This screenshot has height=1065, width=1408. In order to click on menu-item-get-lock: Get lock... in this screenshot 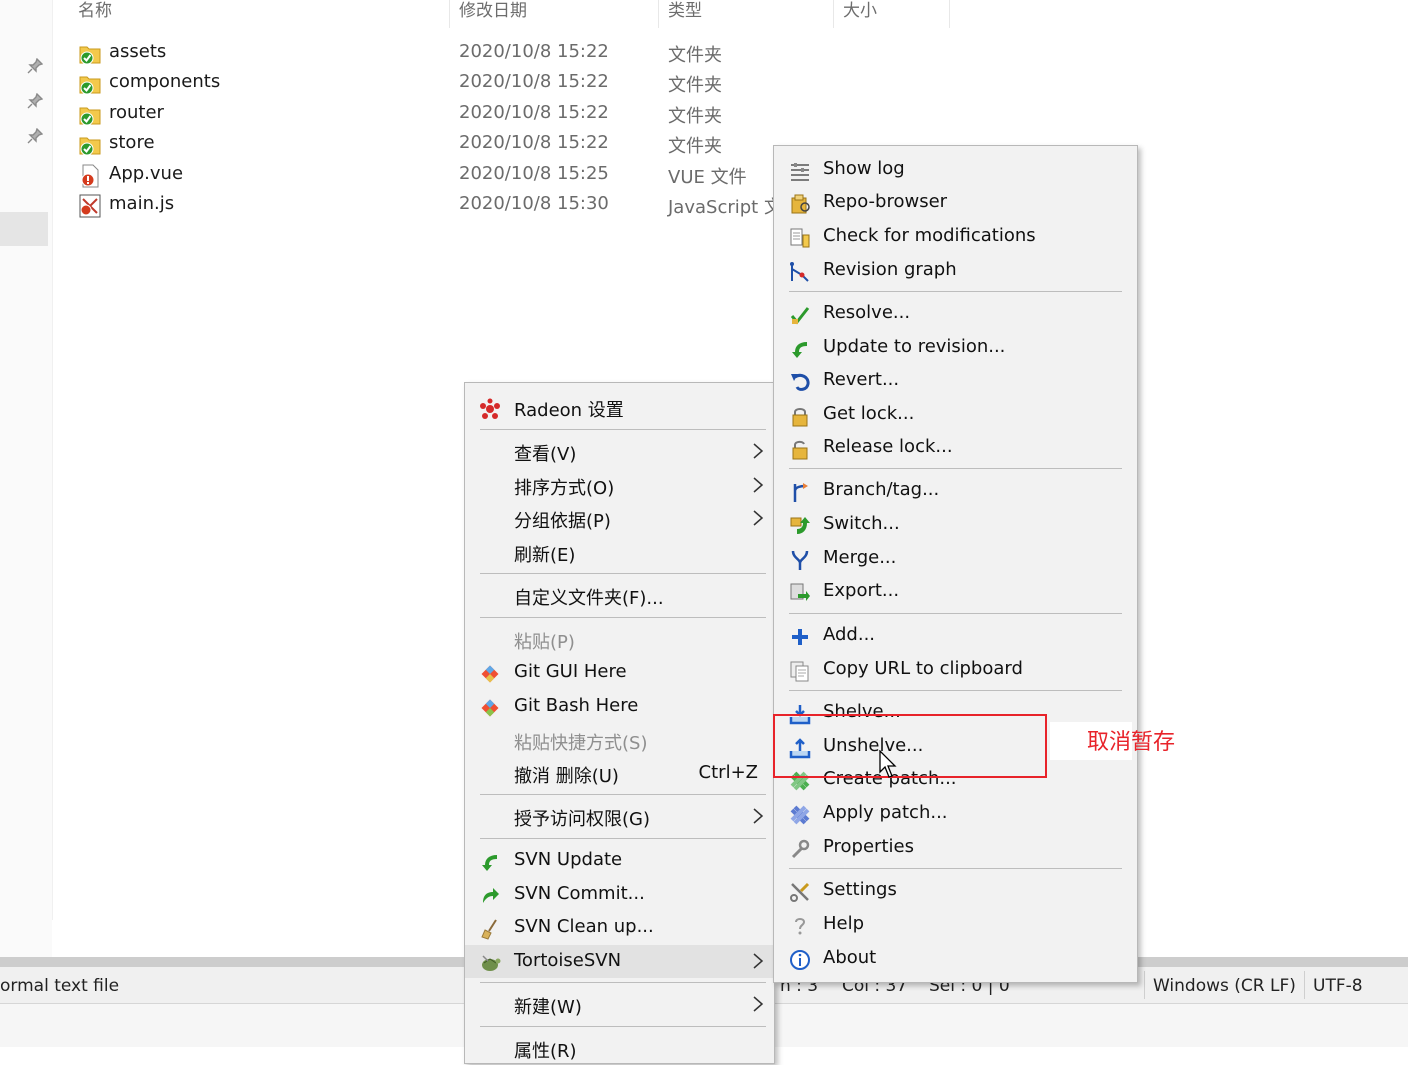, I will do `click(955, 414)`.